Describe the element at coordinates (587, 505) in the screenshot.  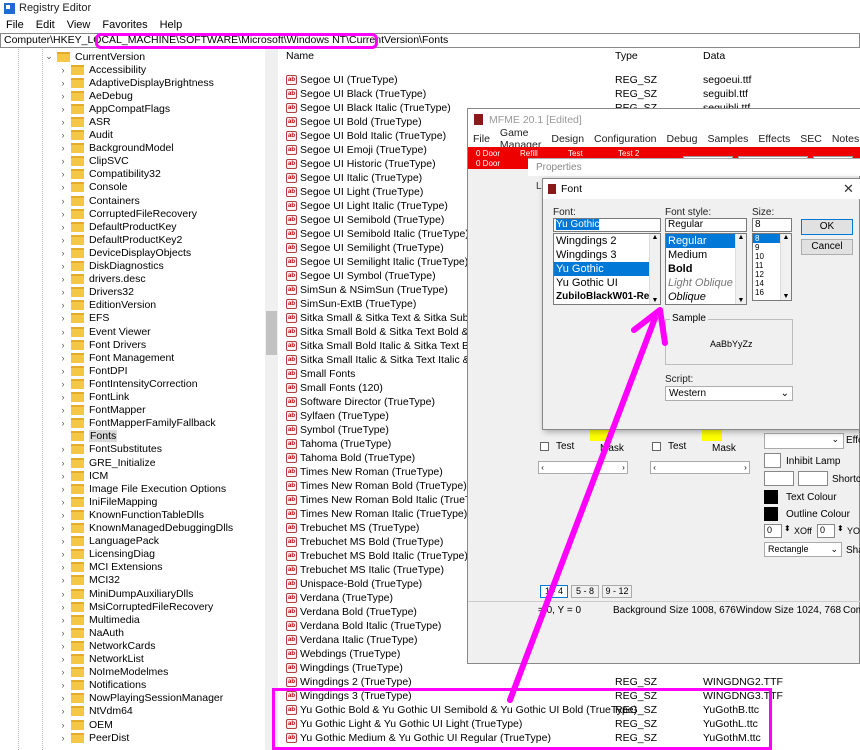
I see `annotation-arrow` at that location.